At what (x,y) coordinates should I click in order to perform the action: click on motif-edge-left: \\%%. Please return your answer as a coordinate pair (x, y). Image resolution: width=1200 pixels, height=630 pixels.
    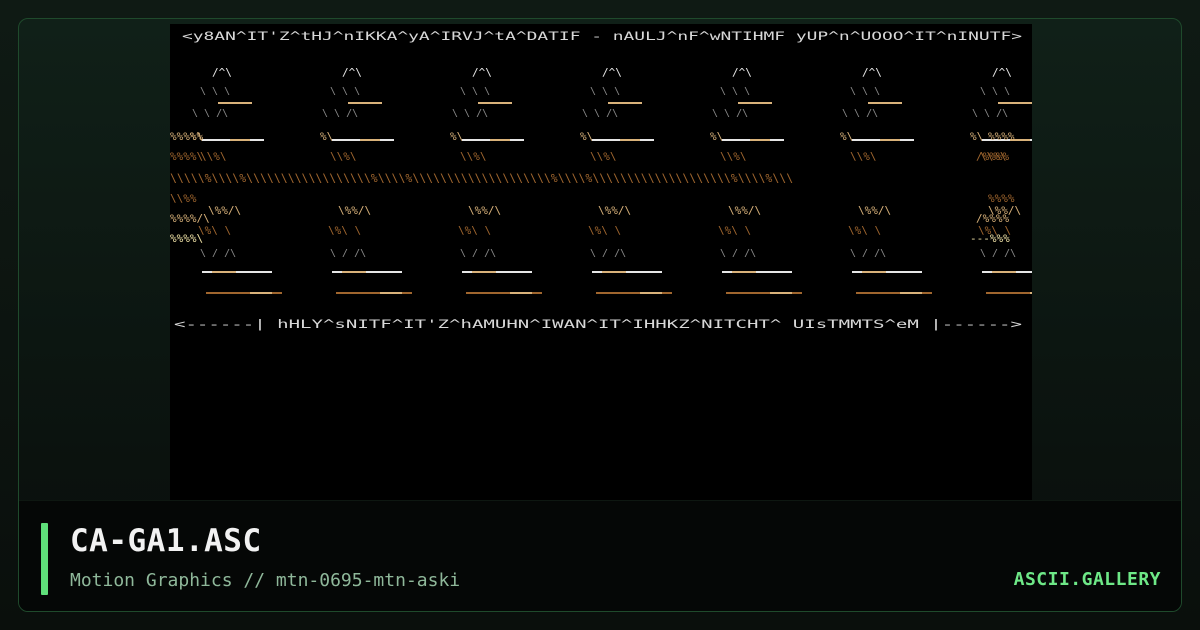
    Looking at the image, I should click on (183, 198).